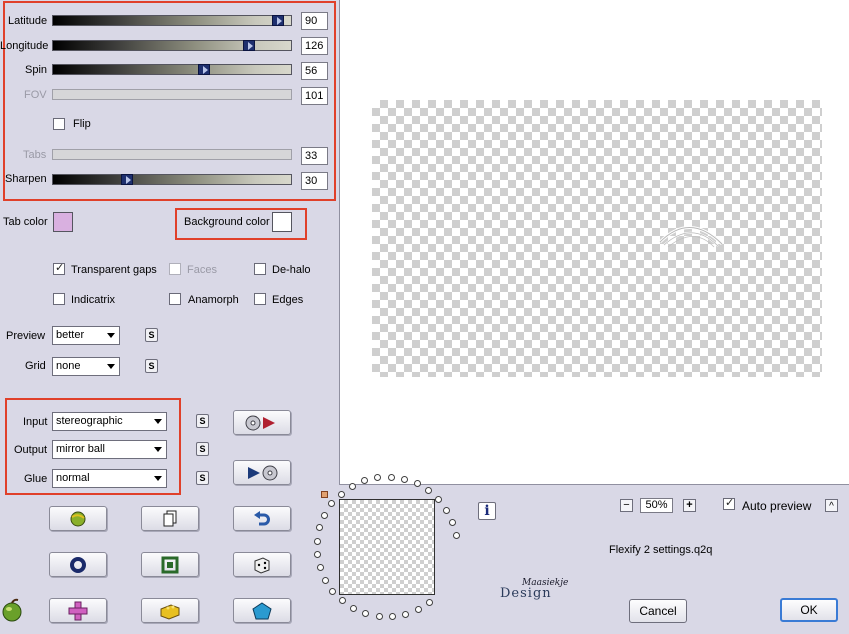  I want to click on disc-to-play-icon, so click(260, 422).